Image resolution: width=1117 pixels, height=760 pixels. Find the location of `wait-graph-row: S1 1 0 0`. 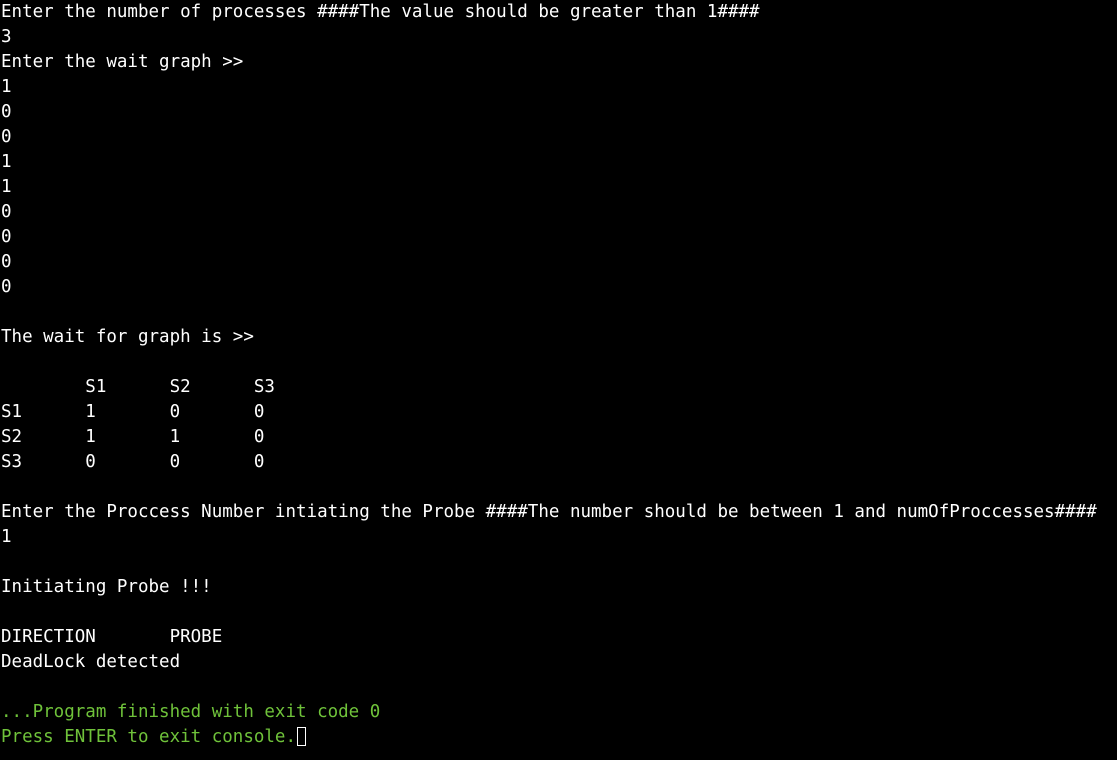

wait-graph-row: S1 1 0 0 is located at coordinates (133, 412).